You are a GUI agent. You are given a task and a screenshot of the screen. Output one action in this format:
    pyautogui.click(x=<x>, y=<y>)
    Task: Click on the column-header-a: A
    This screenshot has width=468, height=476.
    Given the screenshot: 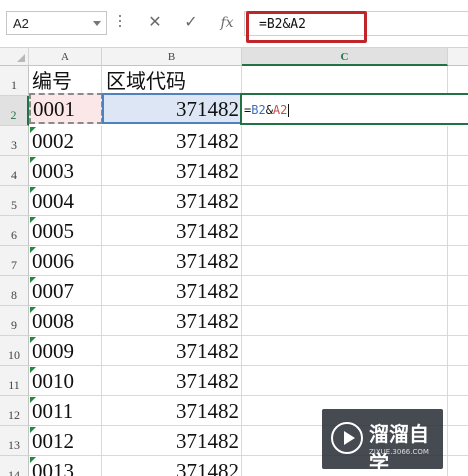 What is the action you would take?
    pyautogui.click(x=65, y=57)
    